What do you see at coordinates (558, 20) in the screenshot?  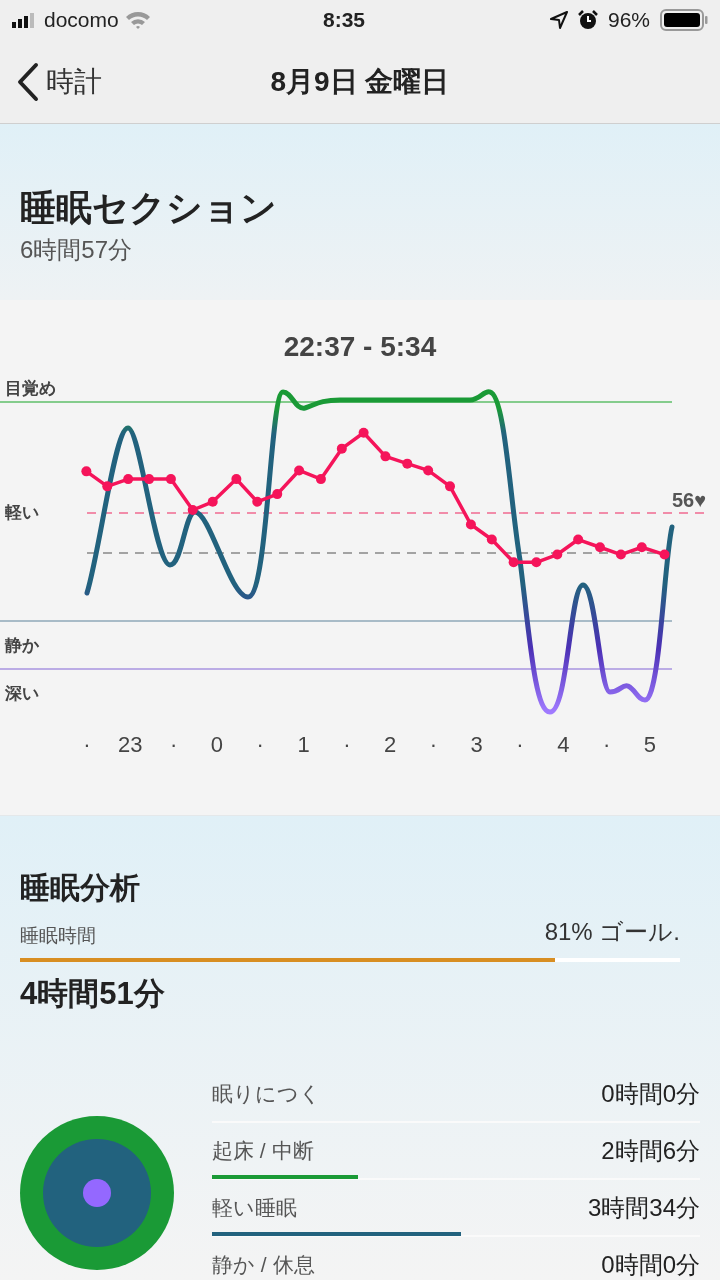 I see `location-arrow-icon` at bounding box center [558, 20].